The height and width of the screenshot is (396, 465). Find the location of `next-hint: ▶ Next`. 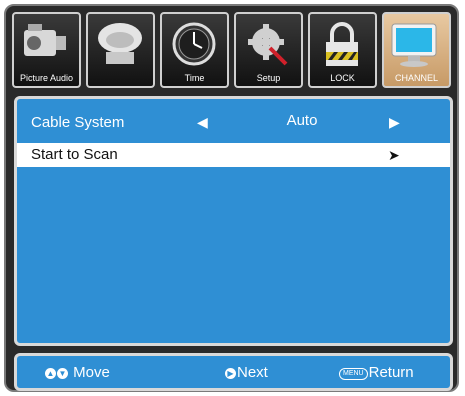

next-hint: ▶ Next is located at coordinates (246, 372).